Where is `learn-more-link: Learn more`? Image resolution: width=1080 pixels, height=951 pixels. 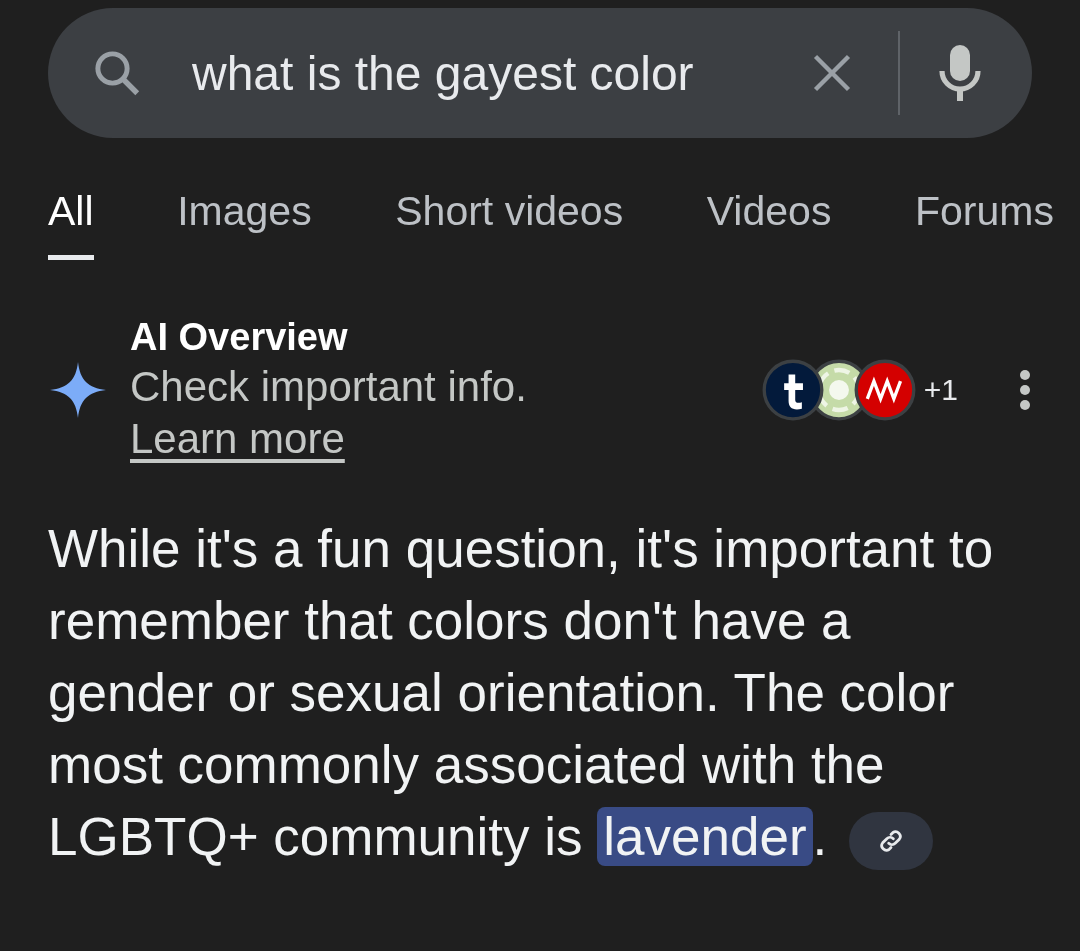
learn-more-link: Learn more is located at coordinates (237, 439).